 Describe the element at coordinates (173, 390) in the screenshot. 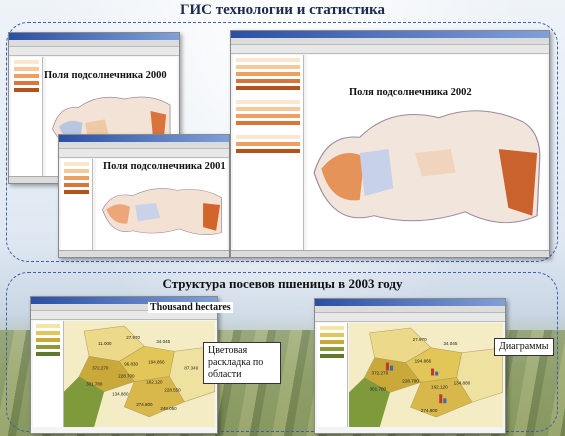

I see `region-value: 228.550` at that location.